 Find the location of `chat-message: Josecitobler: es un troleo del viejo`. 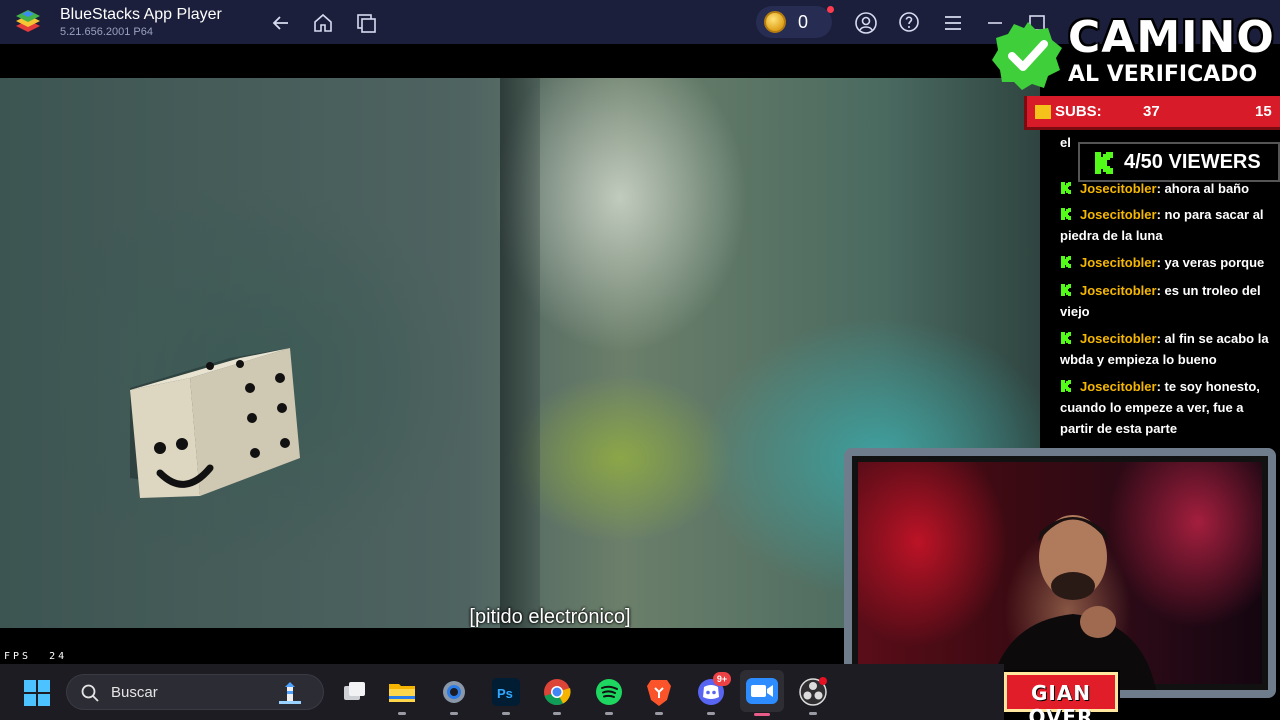

chat-message: Josecitobler: es un troleo del viejo is located at coordinates (1169, 301).